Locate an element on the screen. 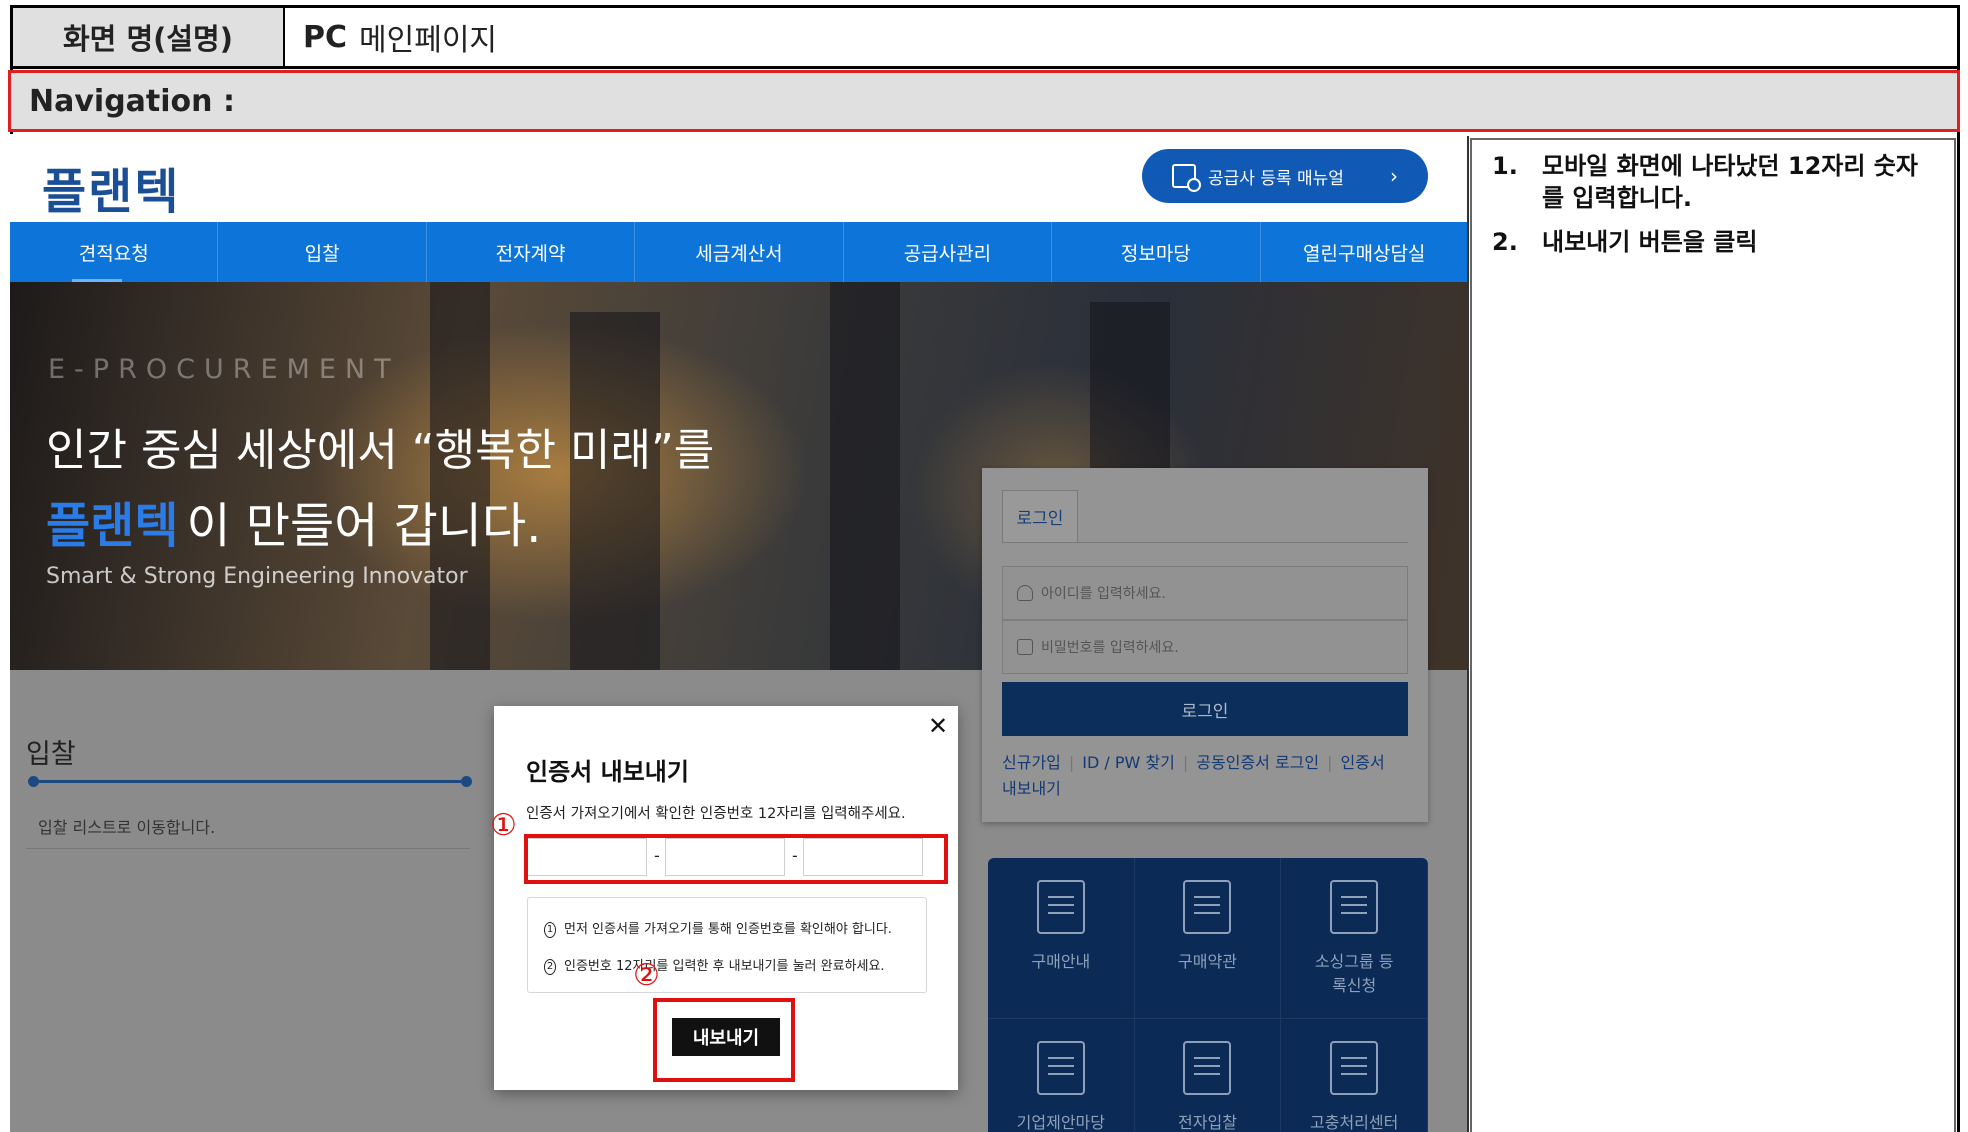 The height and width of the screenshot is (1132, 1968). site-header: 플랜텍 공급사 등록 매뉴얼 › is located at coordinates (739, 178).